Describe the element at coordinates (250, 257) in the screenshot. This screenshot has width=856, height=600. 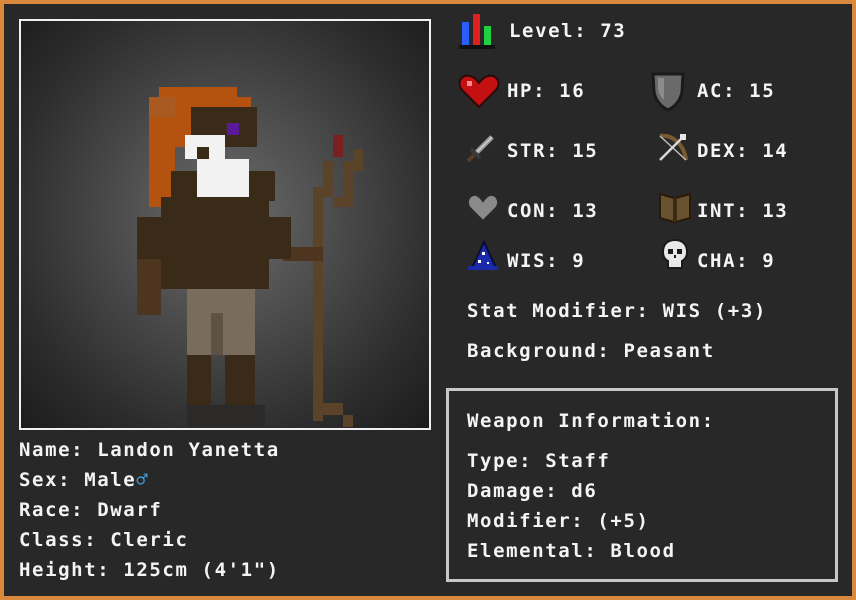
I see `pixel-character-sprite` at that location.